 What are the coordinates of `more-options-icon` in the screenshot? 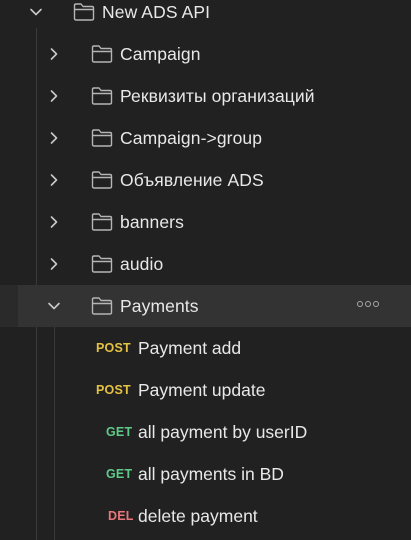 It's located at (368, 304).